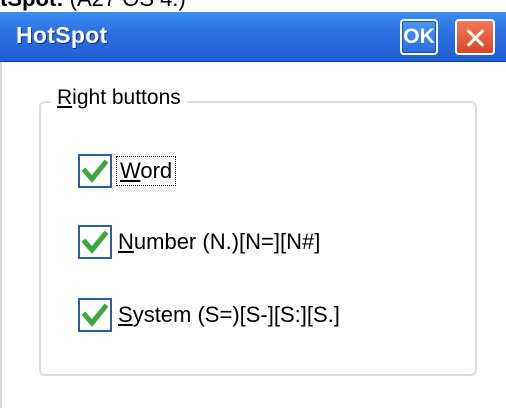  I want to click on number-checkbox, so click(95, 242).